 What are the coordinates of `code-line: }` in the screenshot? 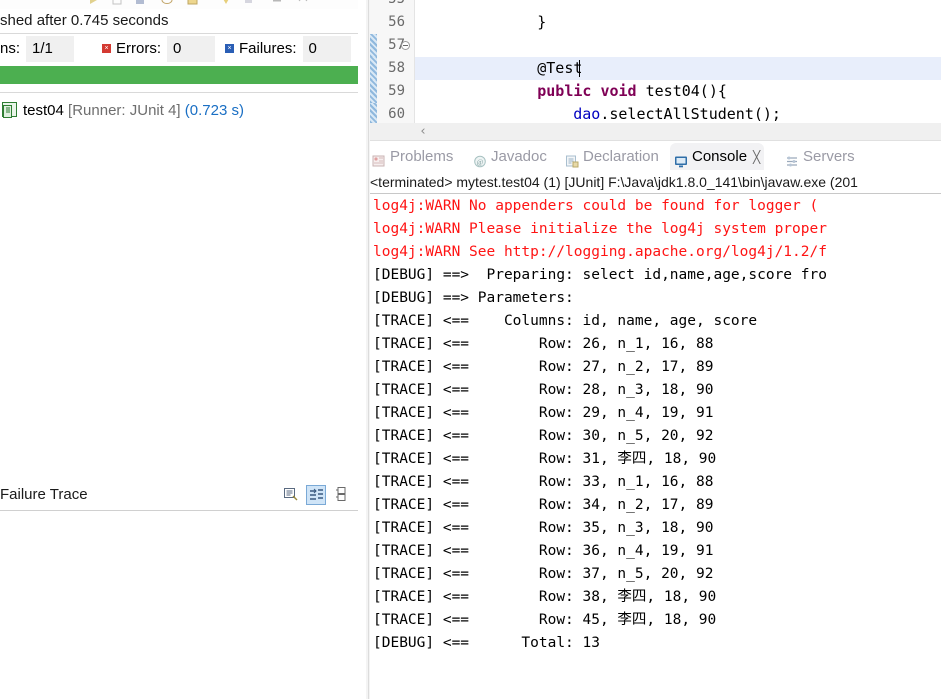 It's located at (480, 15).